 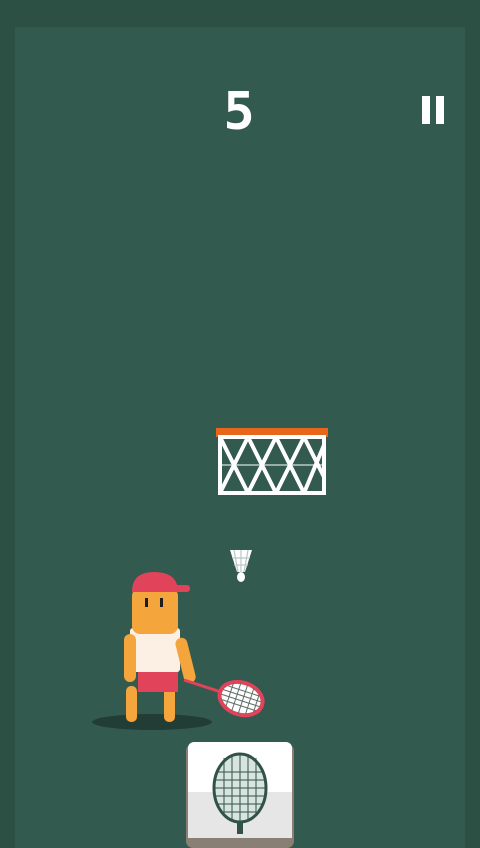 I want to click on badminton-player, so click(x=178, y=651).